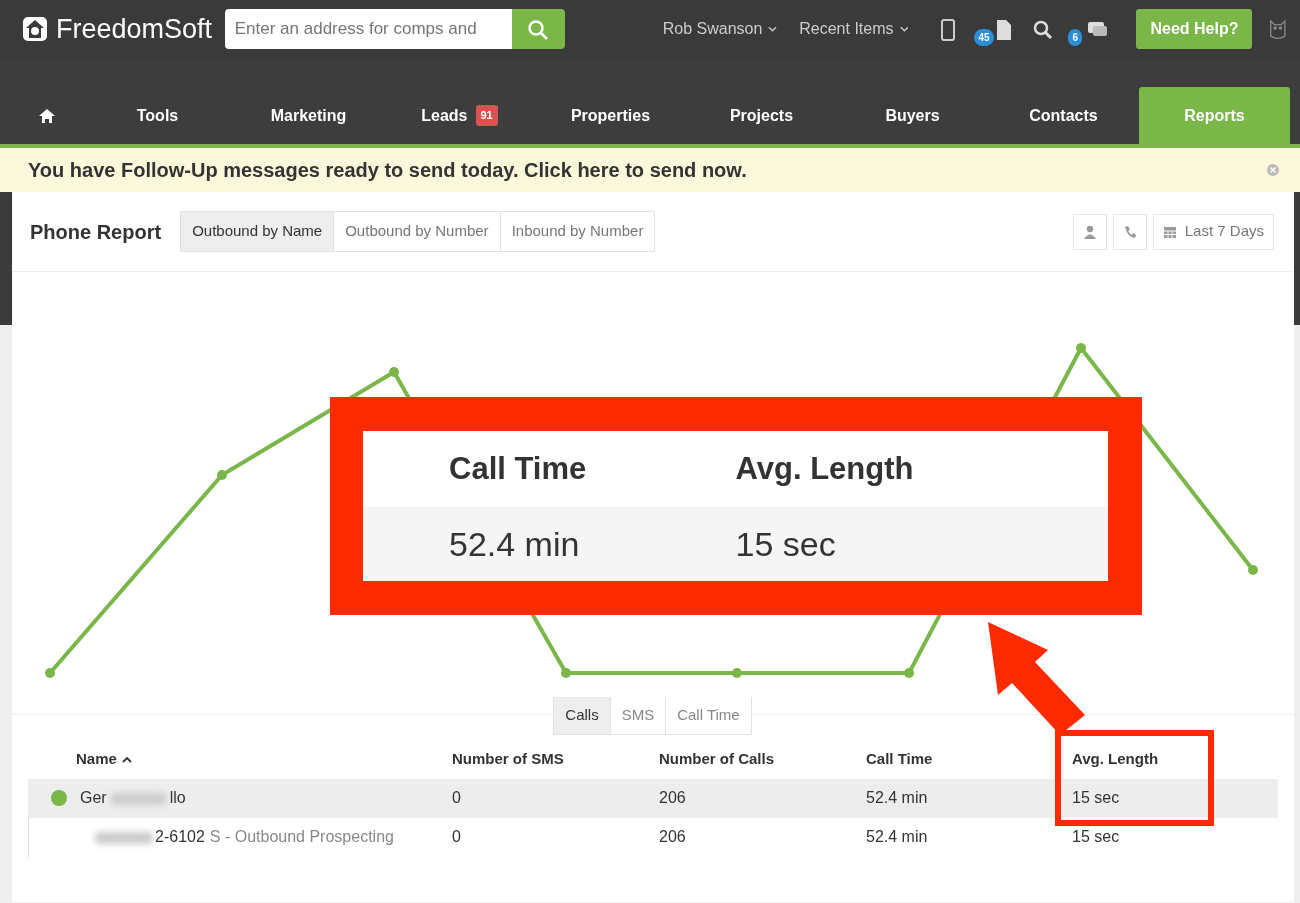 The image size is (1300, 903). What do you see at coordinates (257, 231) in the screenshot?
I see `view-tab: Outbound by Name` at bounding box center [257, 231].